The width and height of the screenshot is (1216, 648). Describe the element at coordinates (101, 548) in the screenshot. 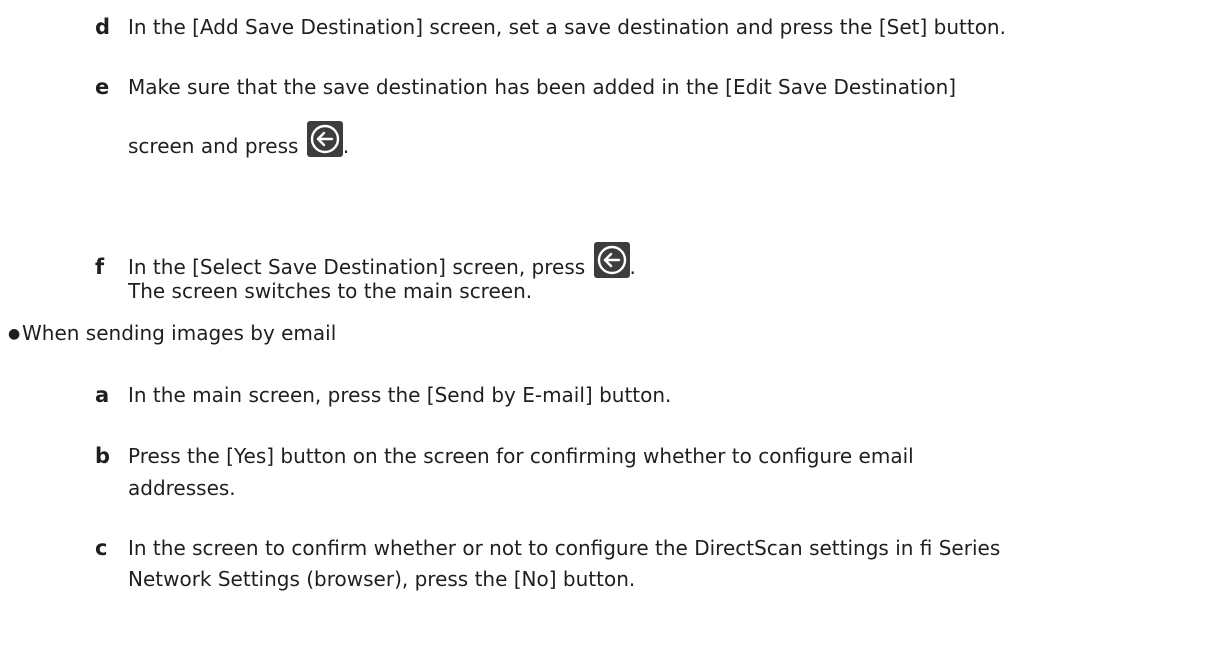

I see `step-letter: c` at that location.